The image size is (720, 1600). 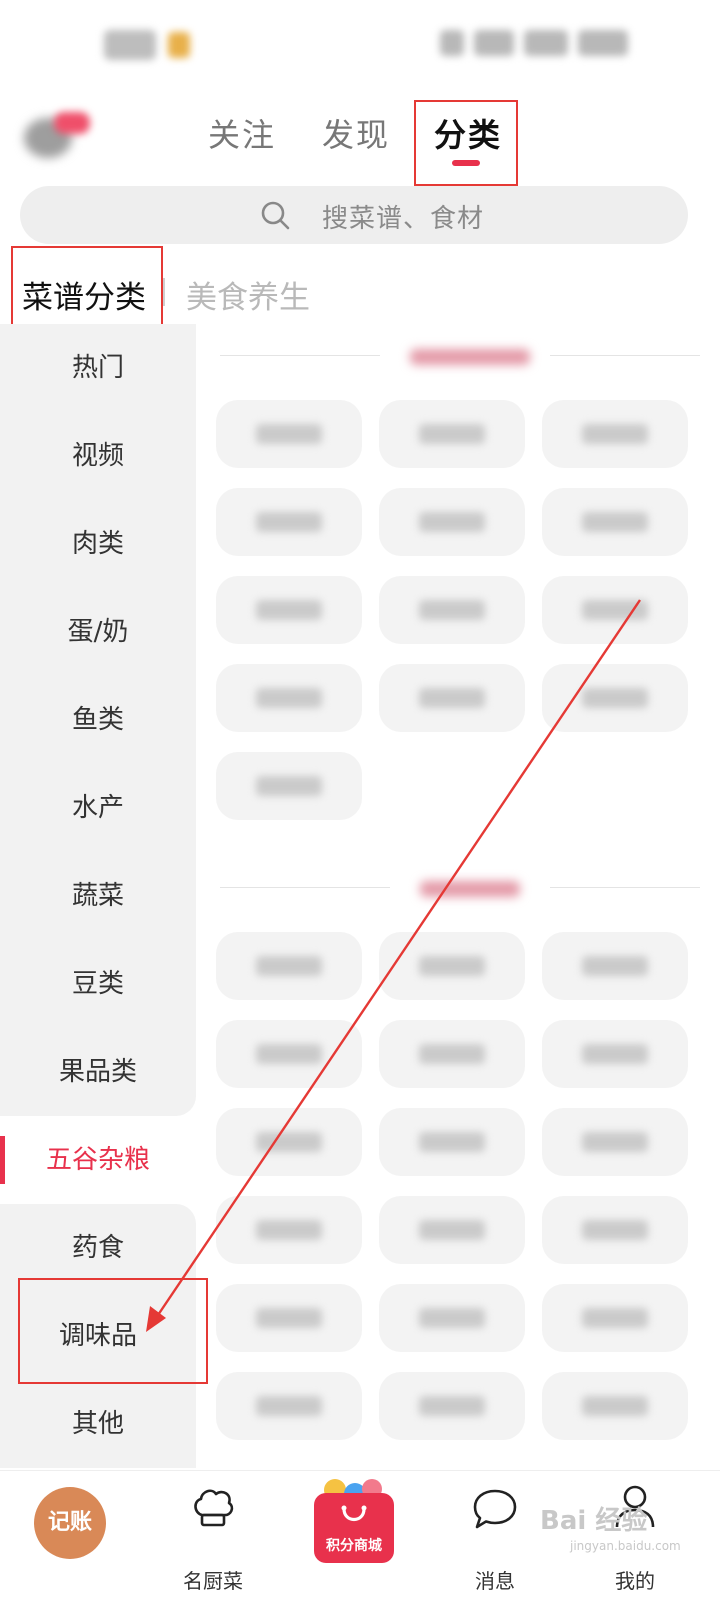 What do you see at coordinates (550, 45) in the screenshot?
I see `status-icons` at bounding box center [550, 45].